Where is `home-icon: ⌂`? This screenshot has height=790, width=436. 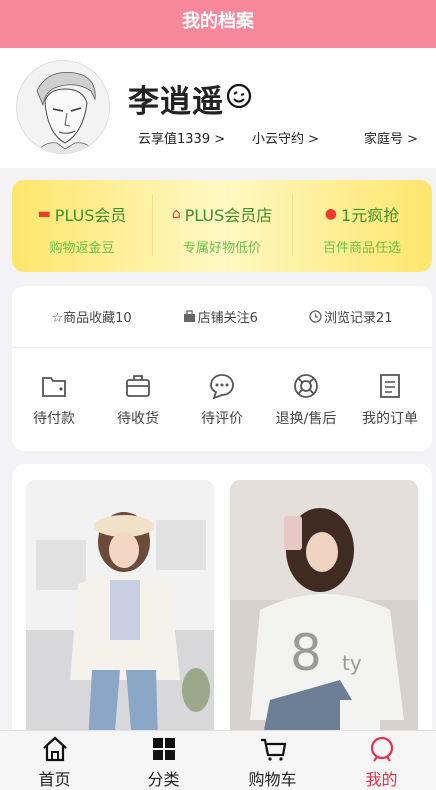
home-icon: ⌂ is located at coordinates (176, 214).